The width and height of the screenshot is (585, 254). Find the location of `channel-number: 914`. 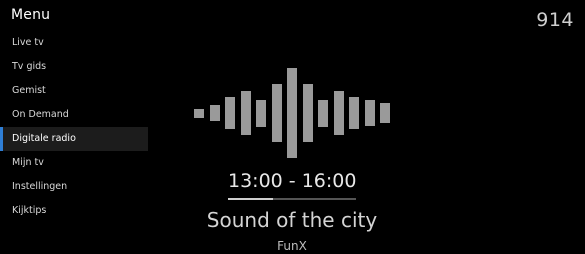

channel-number: 914 is located at coordinates (555, 20).